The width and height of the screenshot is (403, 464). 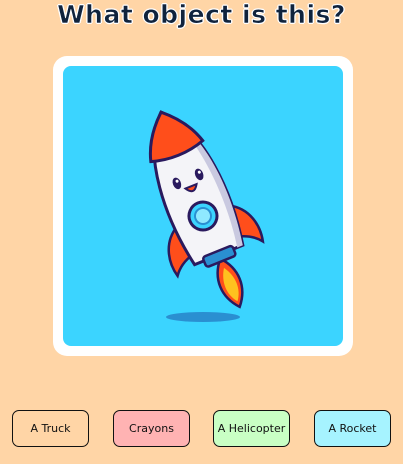 I want to click on answer-label: A Truck, so click(x=50, y=428).